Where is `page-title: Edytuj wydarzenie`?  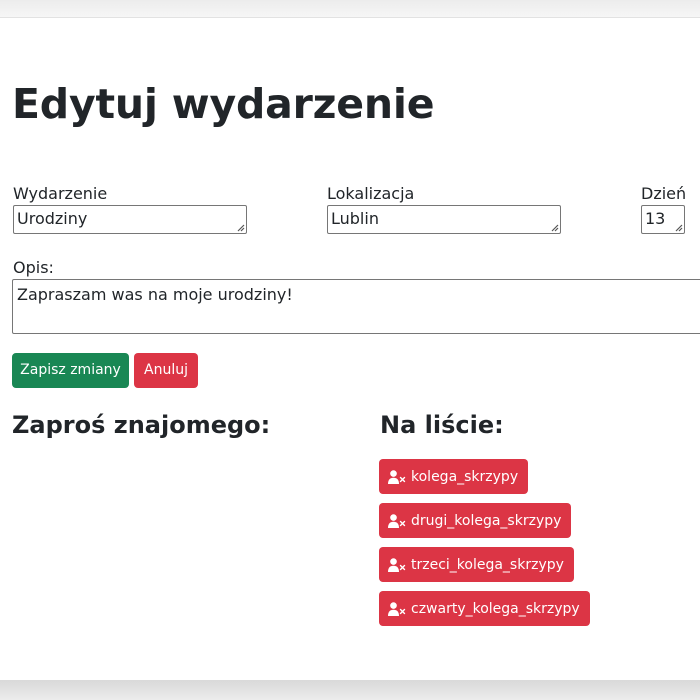 page-title: Edytuj wydarzenie is located at coordinates (223, 104).